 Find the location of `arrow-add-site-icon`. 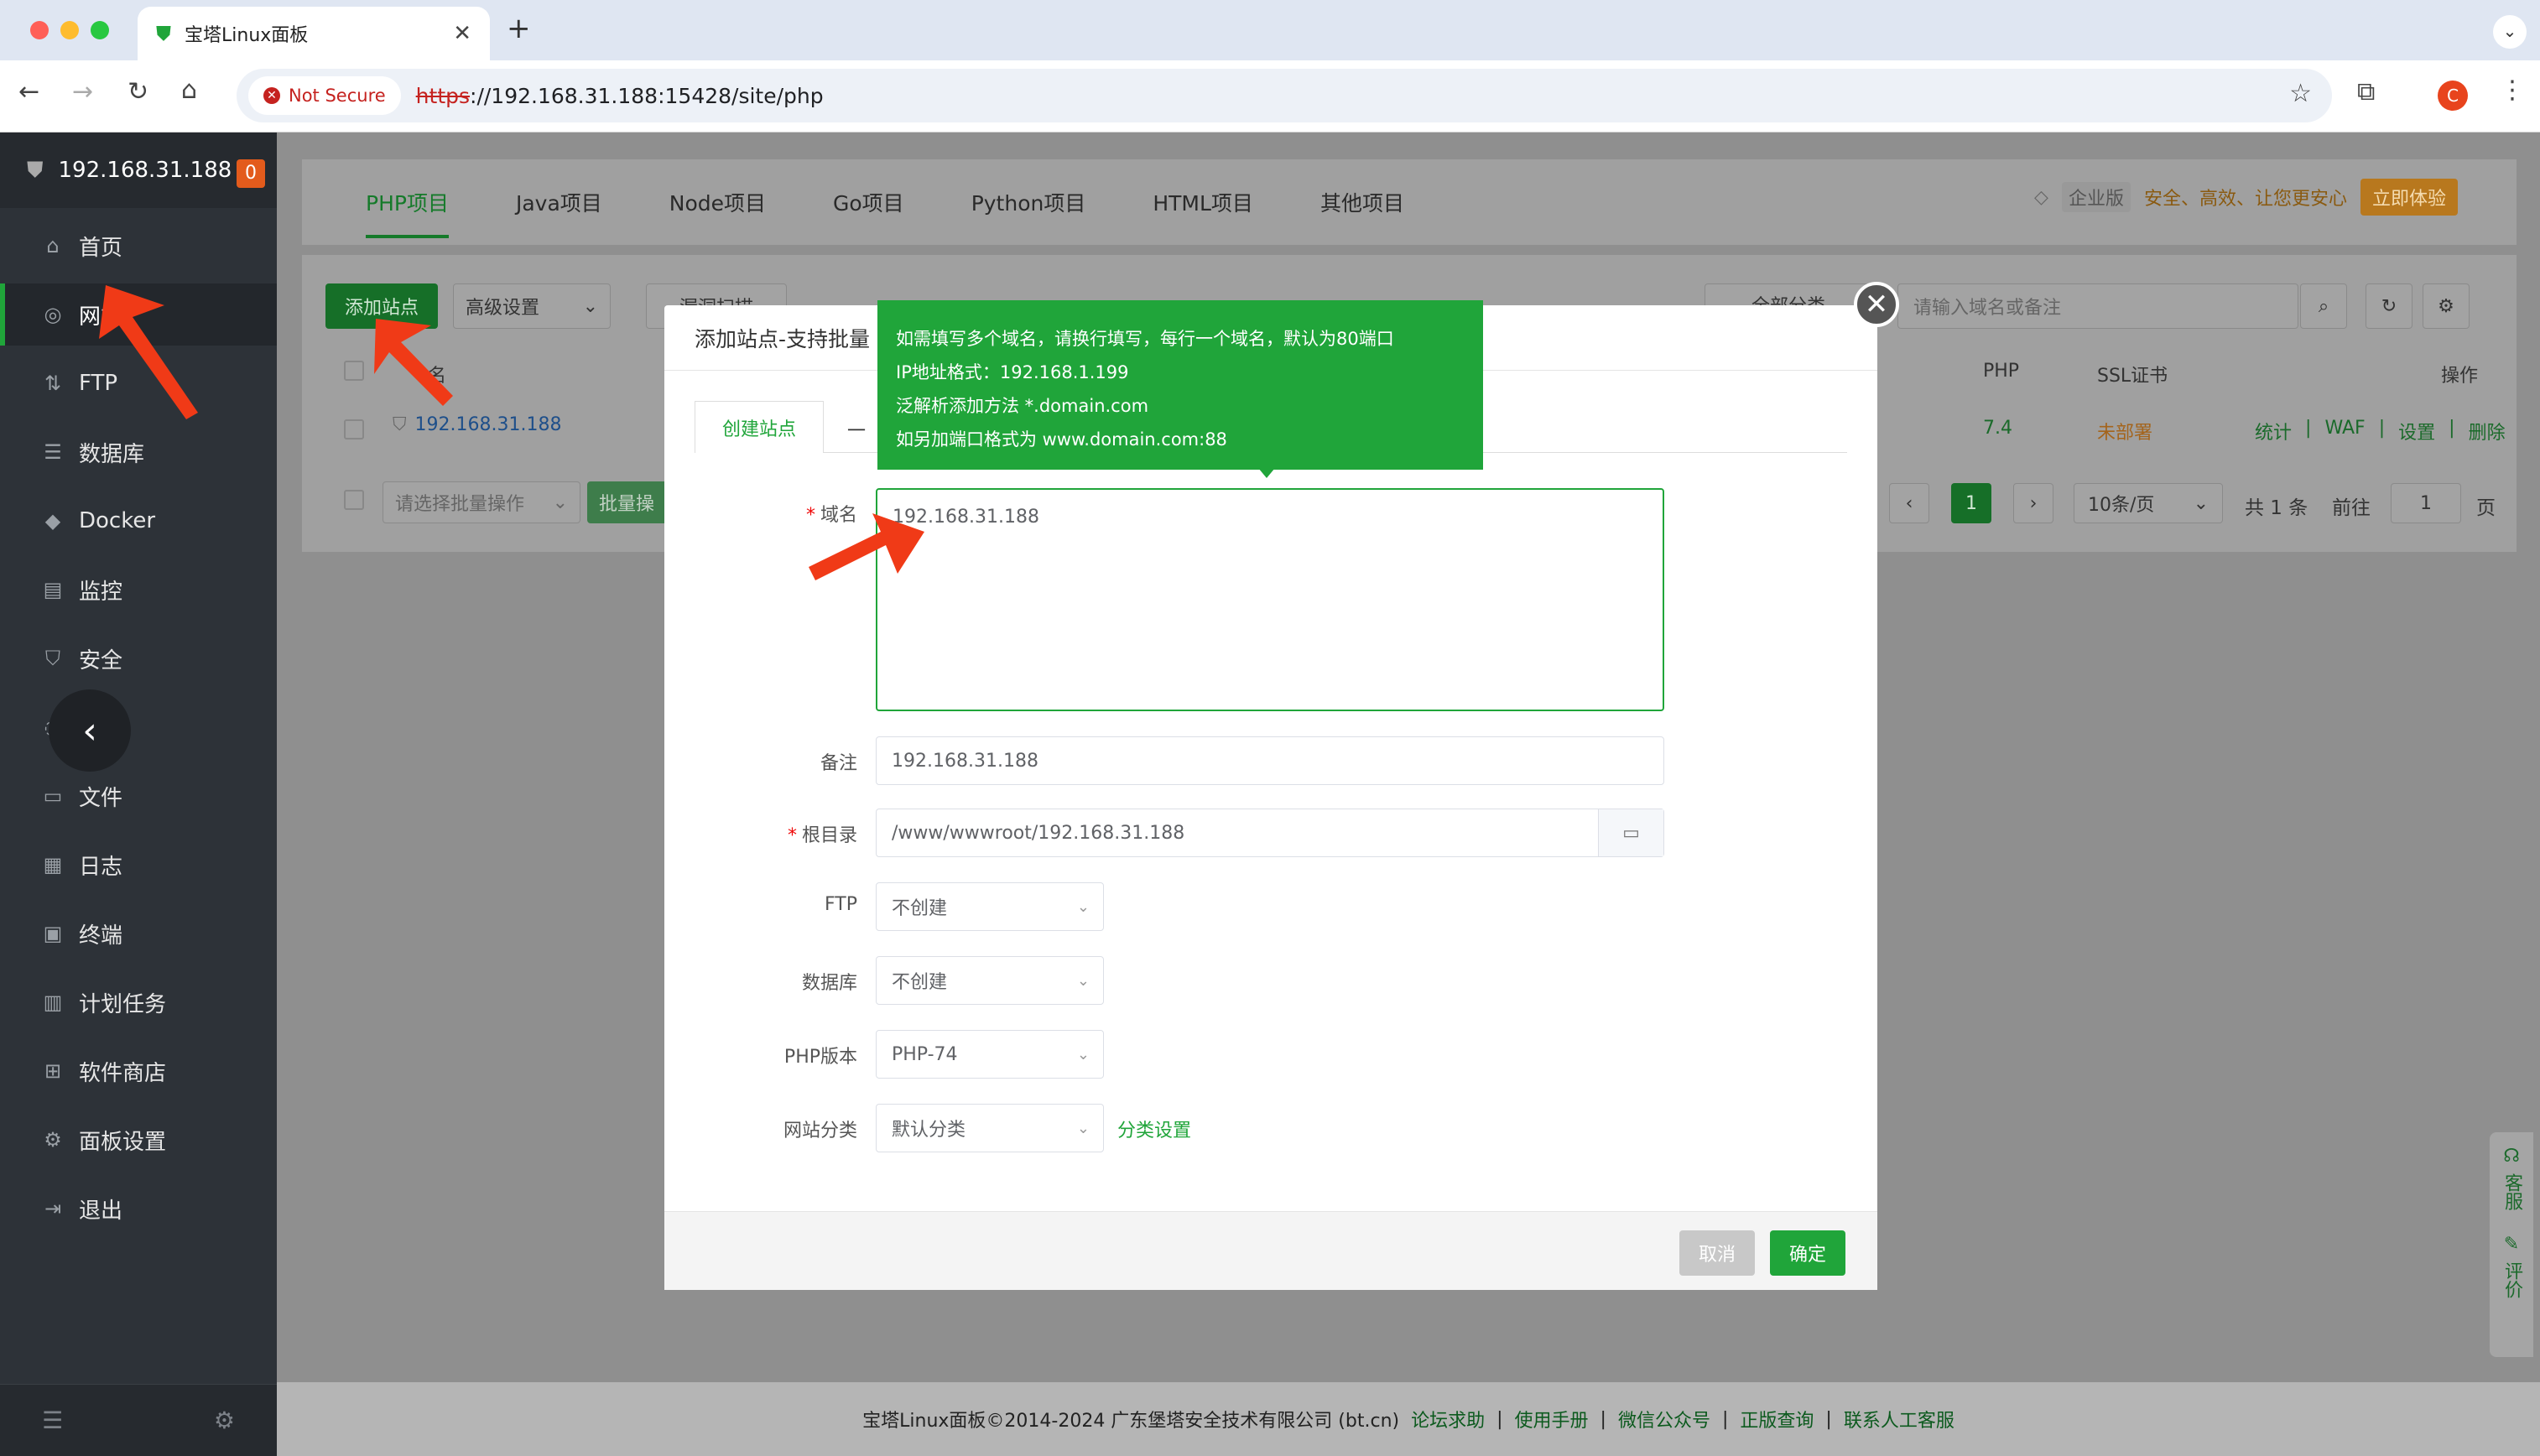

arrow-add-site-icon is located at coordinates (413, 362).